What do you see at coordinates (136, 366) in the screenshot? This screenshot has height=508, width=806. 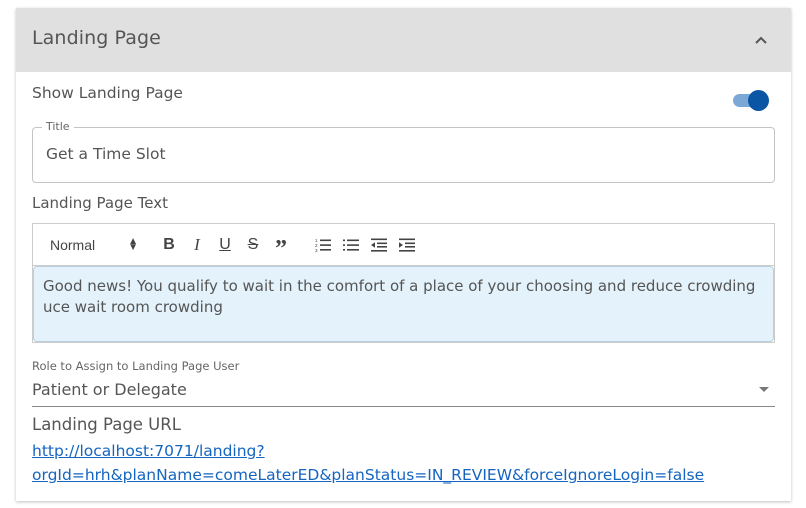 I see `role-select-label: Role to Assign to Landing Page User` at bounding box center [136, 366].